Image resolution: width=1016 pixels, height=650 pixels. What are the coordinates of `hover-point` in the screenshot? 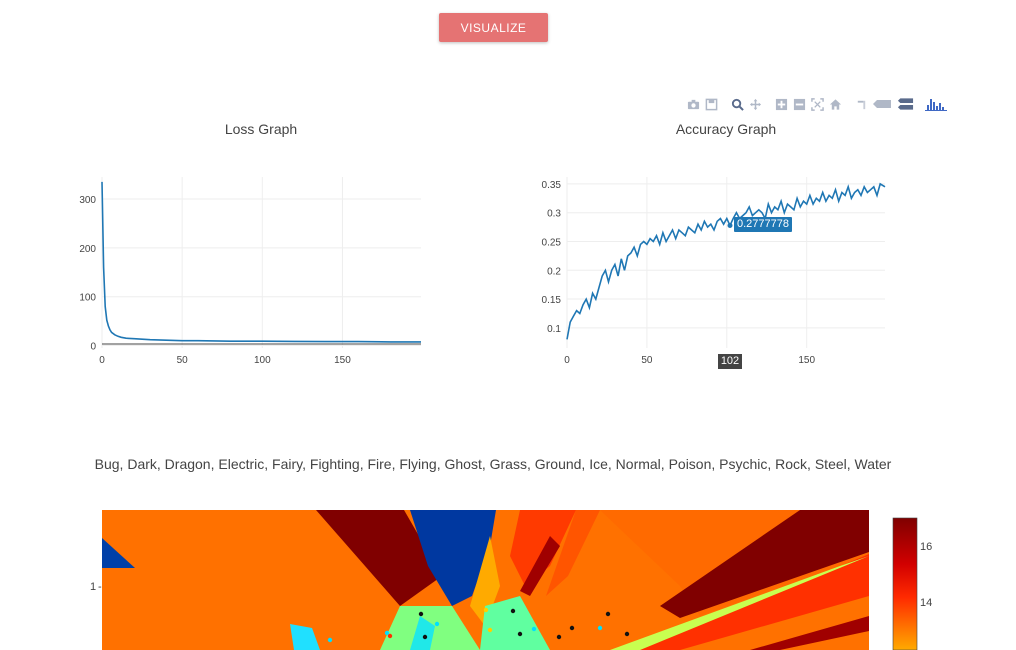 It's located at (730, 225).